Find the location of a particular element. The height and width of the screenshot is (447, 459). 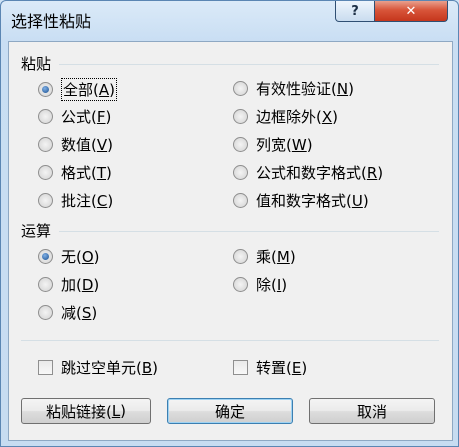

operation-option-none: 无(O) is located at coordinates (69, 256).